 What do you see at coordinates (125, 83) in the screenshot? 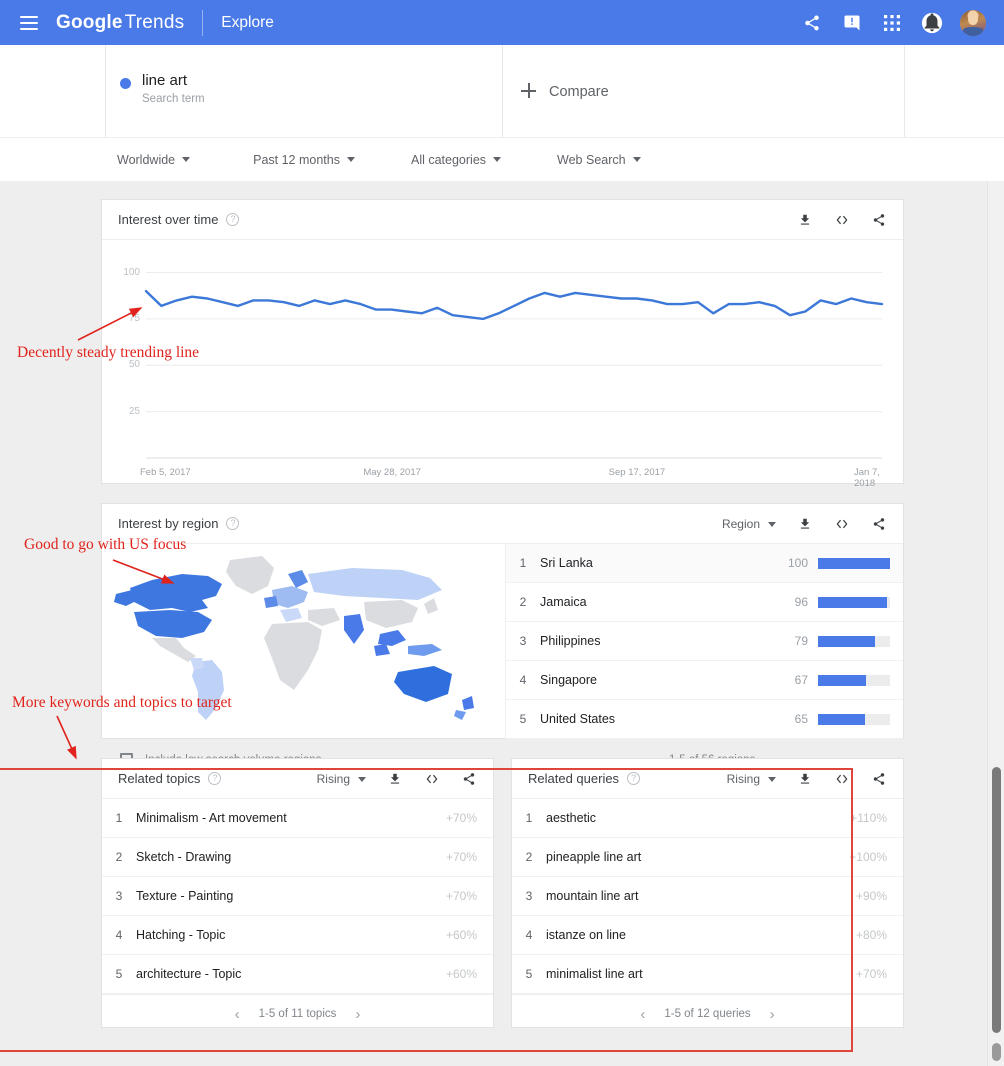
I see `series-color-dot` at bounding box center [125, 83].